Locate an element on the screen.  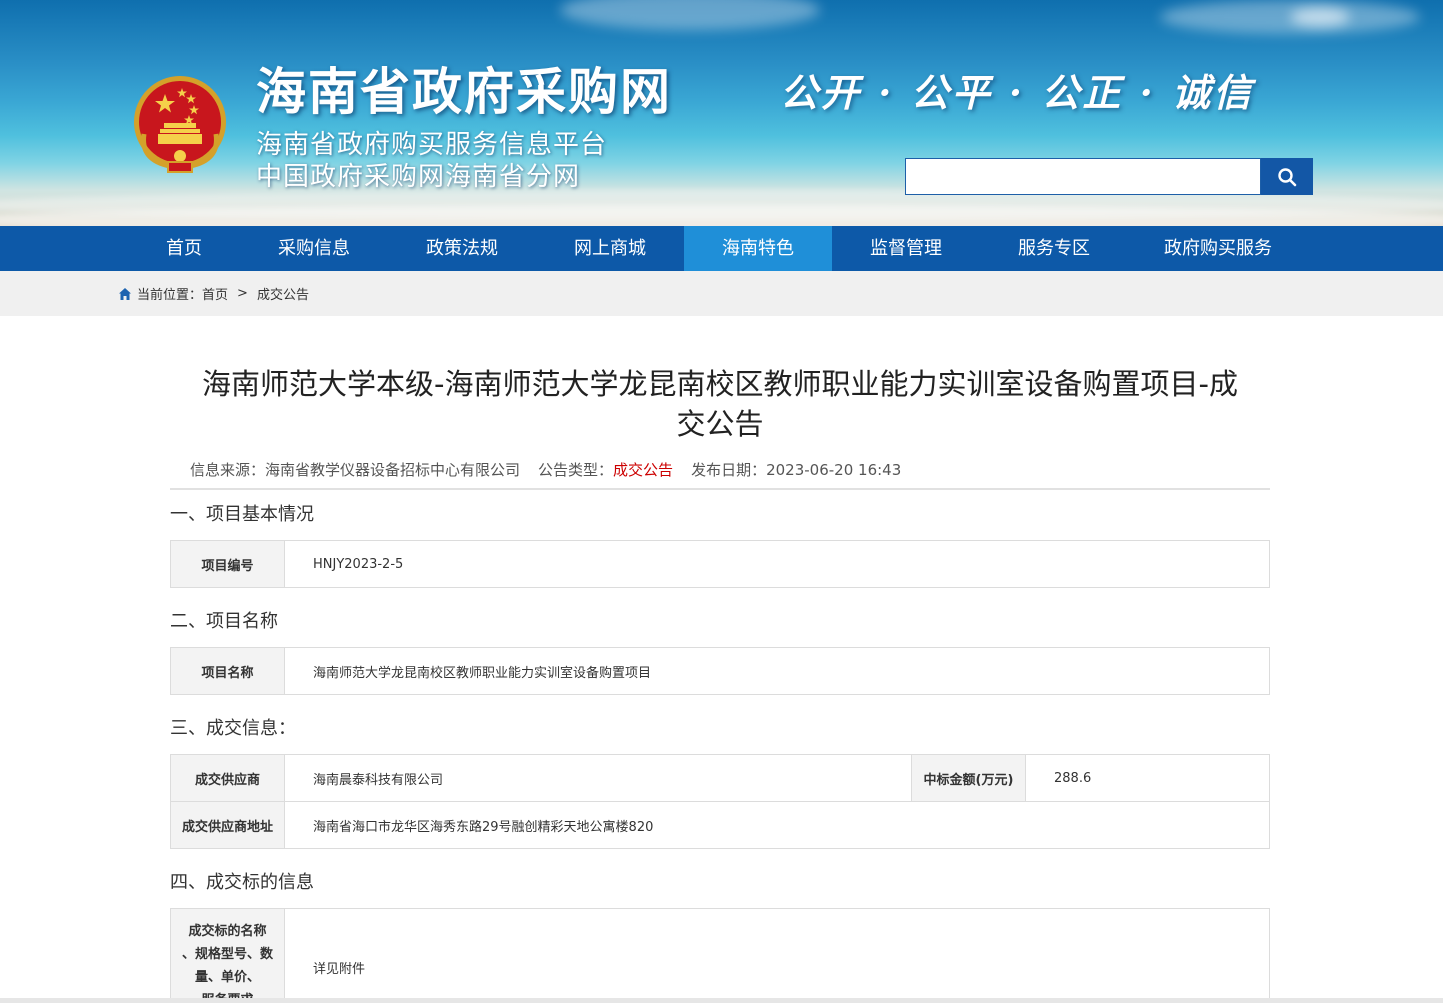
nav-item-service-zone: 服务专区 is located at coordinates (1054, 248).